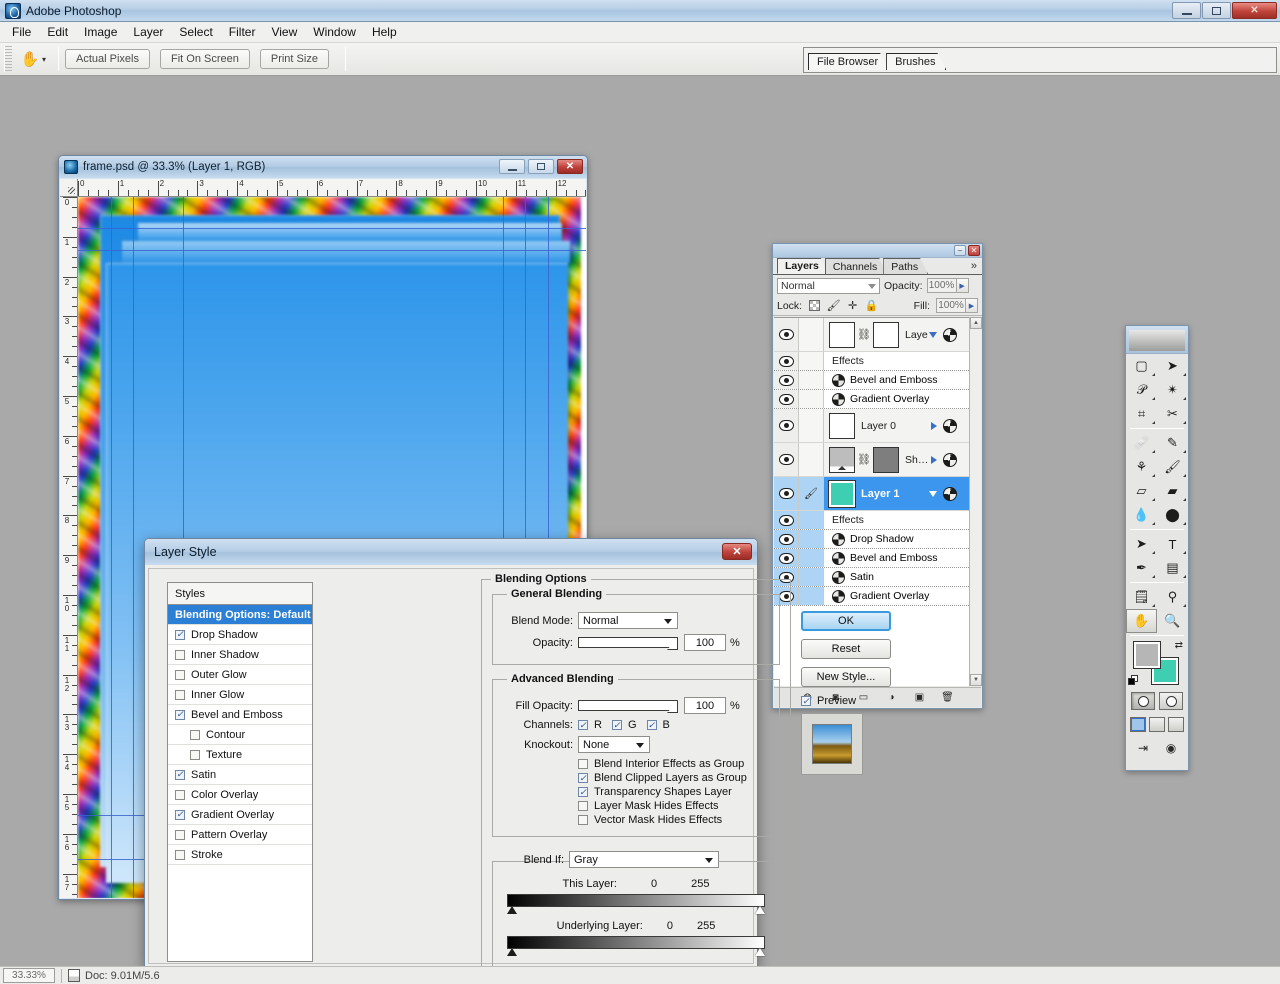 Image resolution: width=1280 pixels, height=984 pixels. I want to click on menu-window: Window, so click(334, 32).